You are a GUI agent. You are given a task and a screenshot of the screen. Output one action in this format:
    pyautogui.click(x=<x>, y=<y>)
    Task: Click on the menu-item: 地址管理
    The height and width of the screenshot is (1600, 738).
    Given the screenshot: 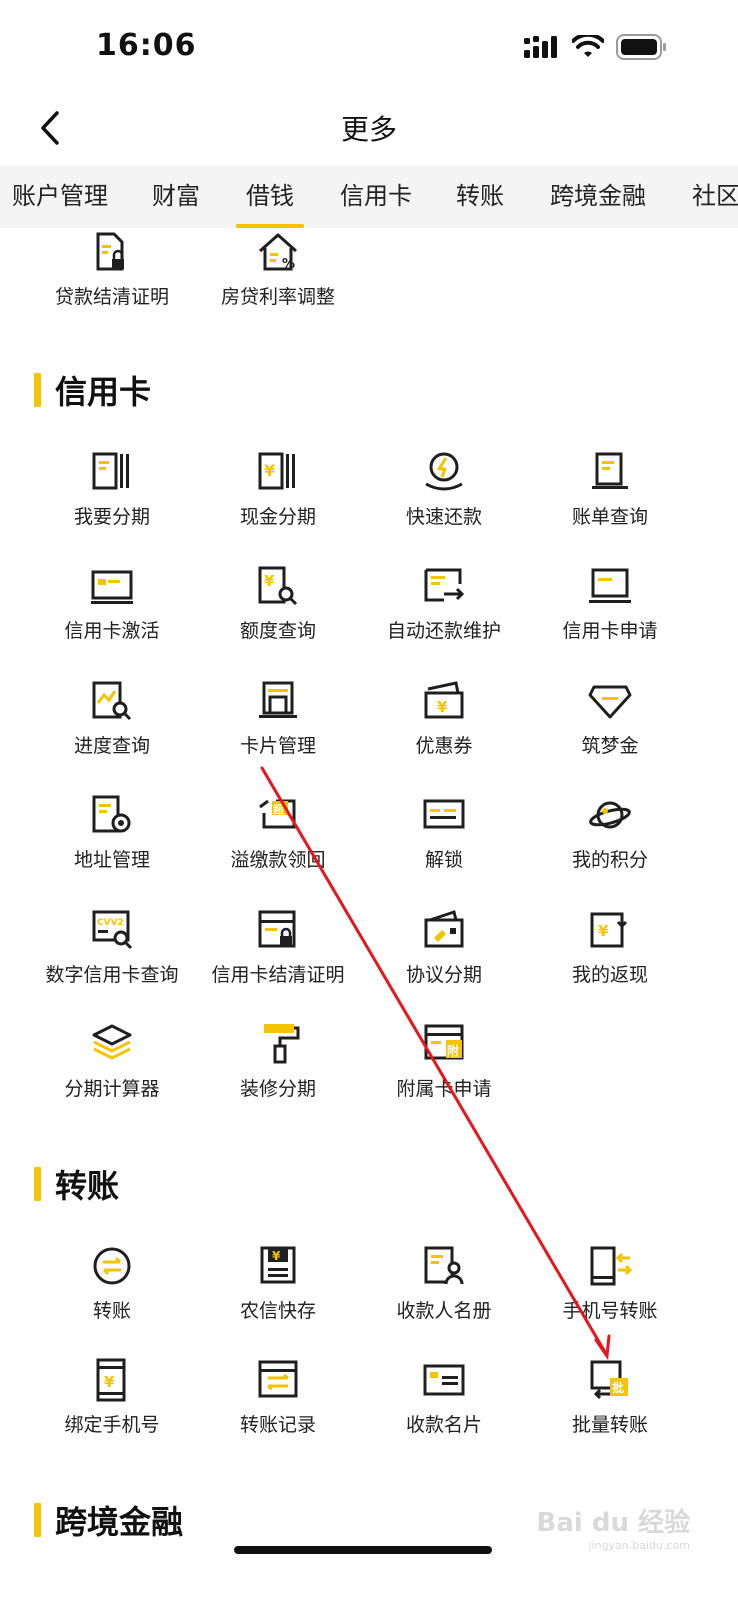 What is the action you would take?
    pyautogui.click(x=112, y=843)
    